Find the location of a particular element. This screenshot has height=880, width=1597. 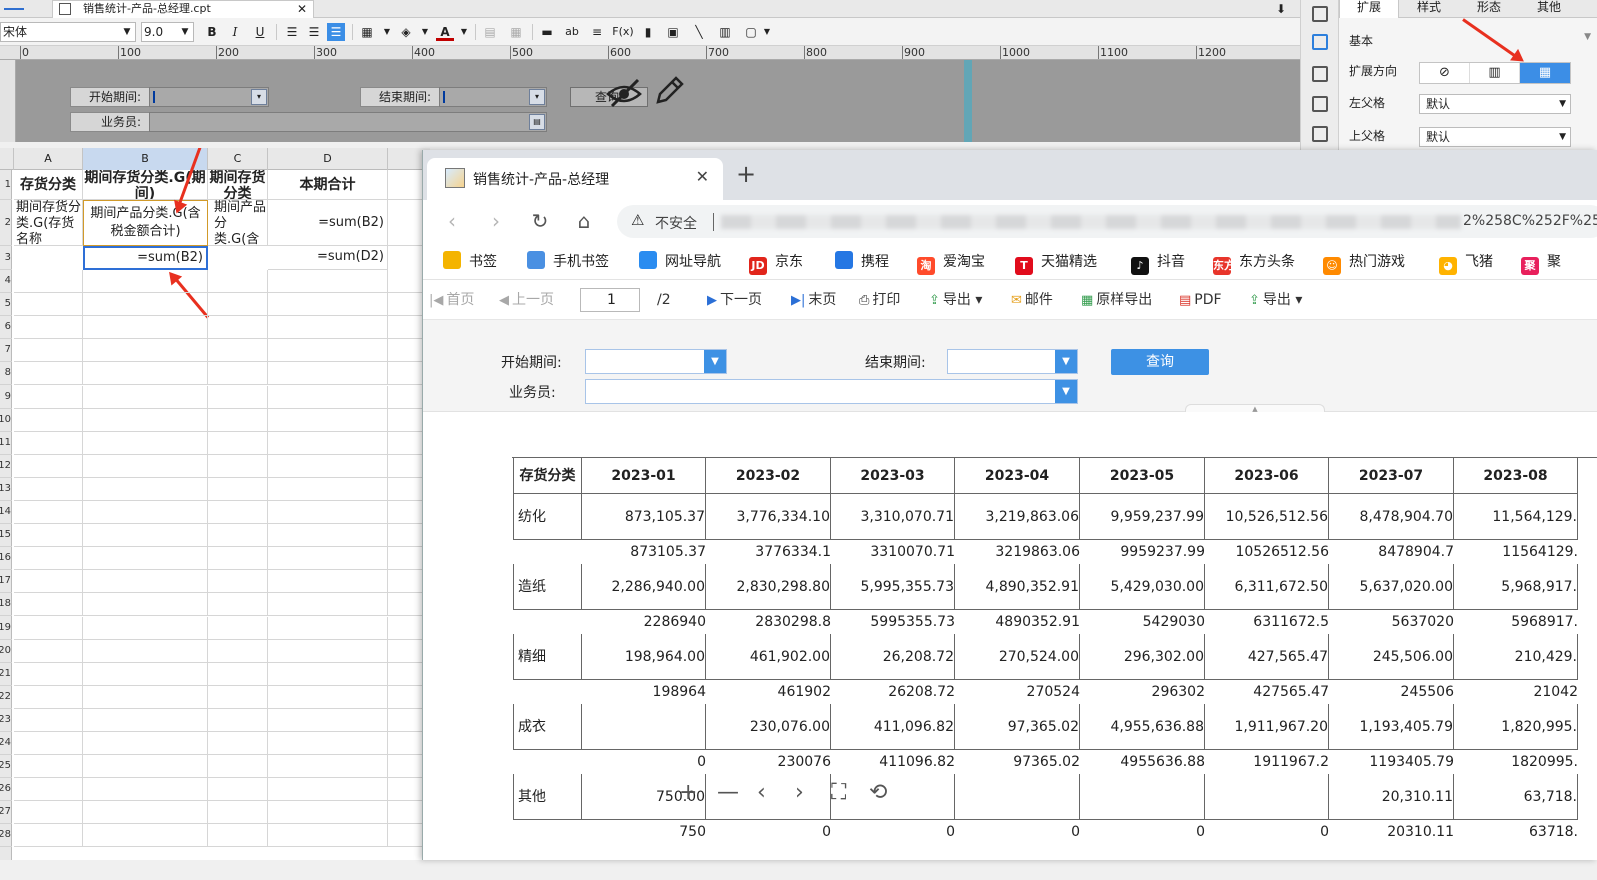

row-header-cell: 8 is located at coordinates (6, 374).